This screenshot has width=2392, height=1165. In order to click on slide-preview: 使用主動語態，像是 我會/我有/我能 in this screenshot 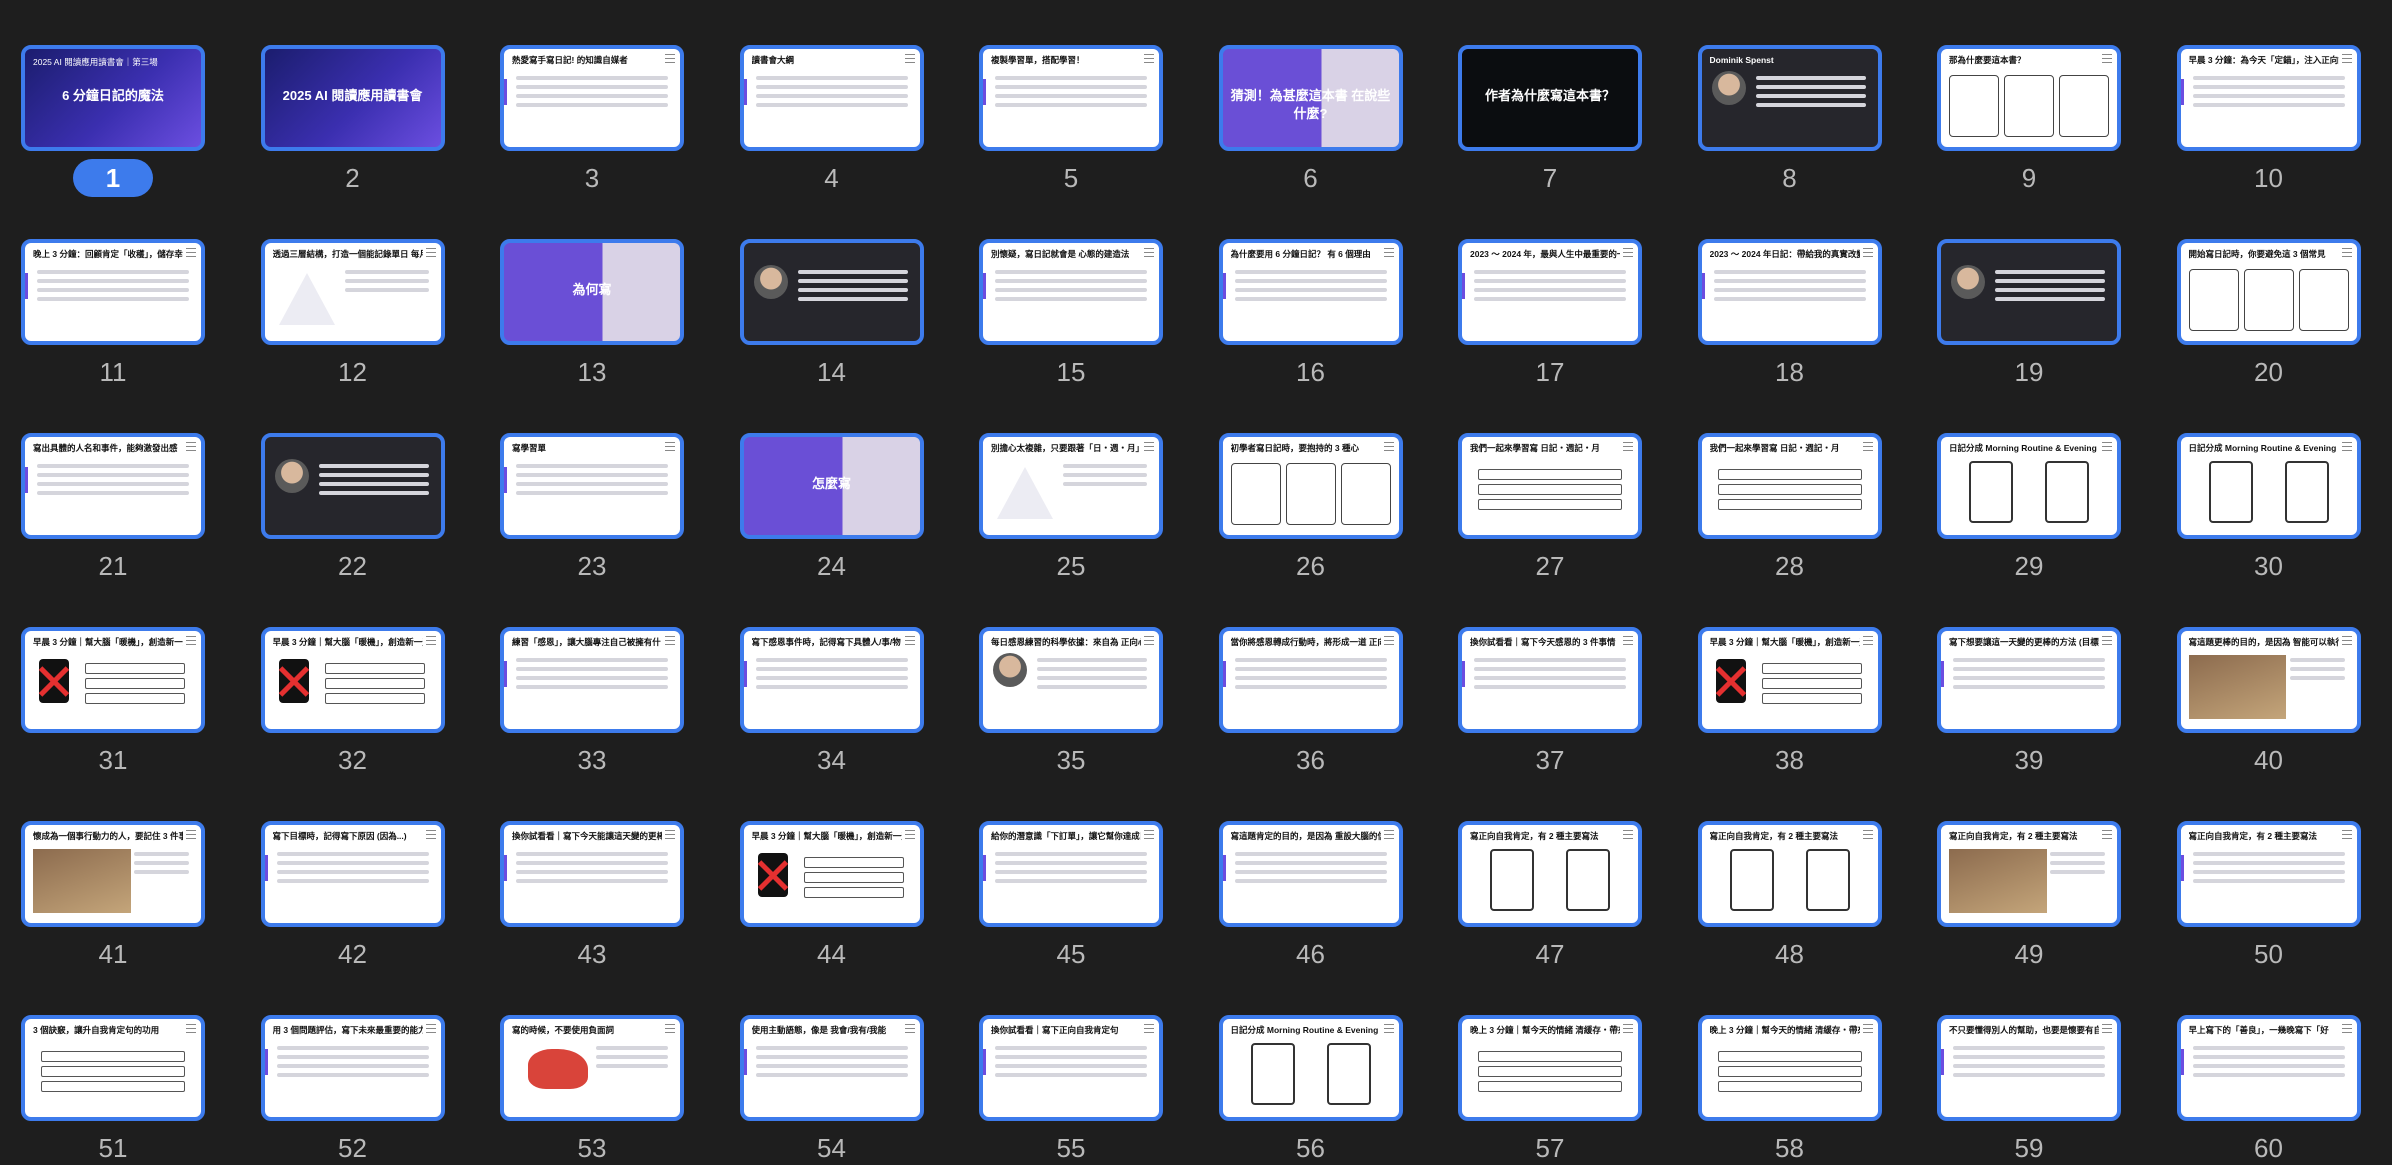, I will do `click(831, 1068)`.